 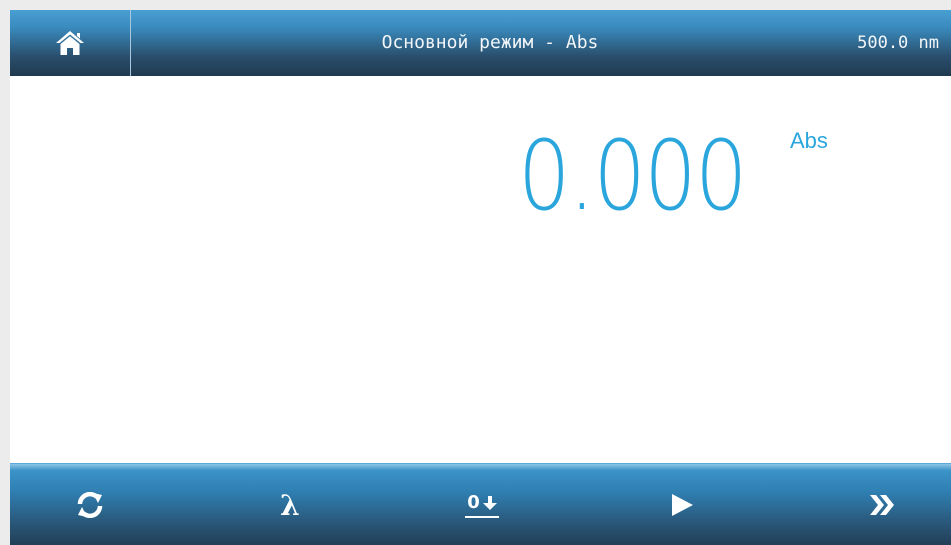 What do you see at coordinates (473, 502) in the screenshot?
I see `zero-label-text: 0` at bounding box center [473, 502].